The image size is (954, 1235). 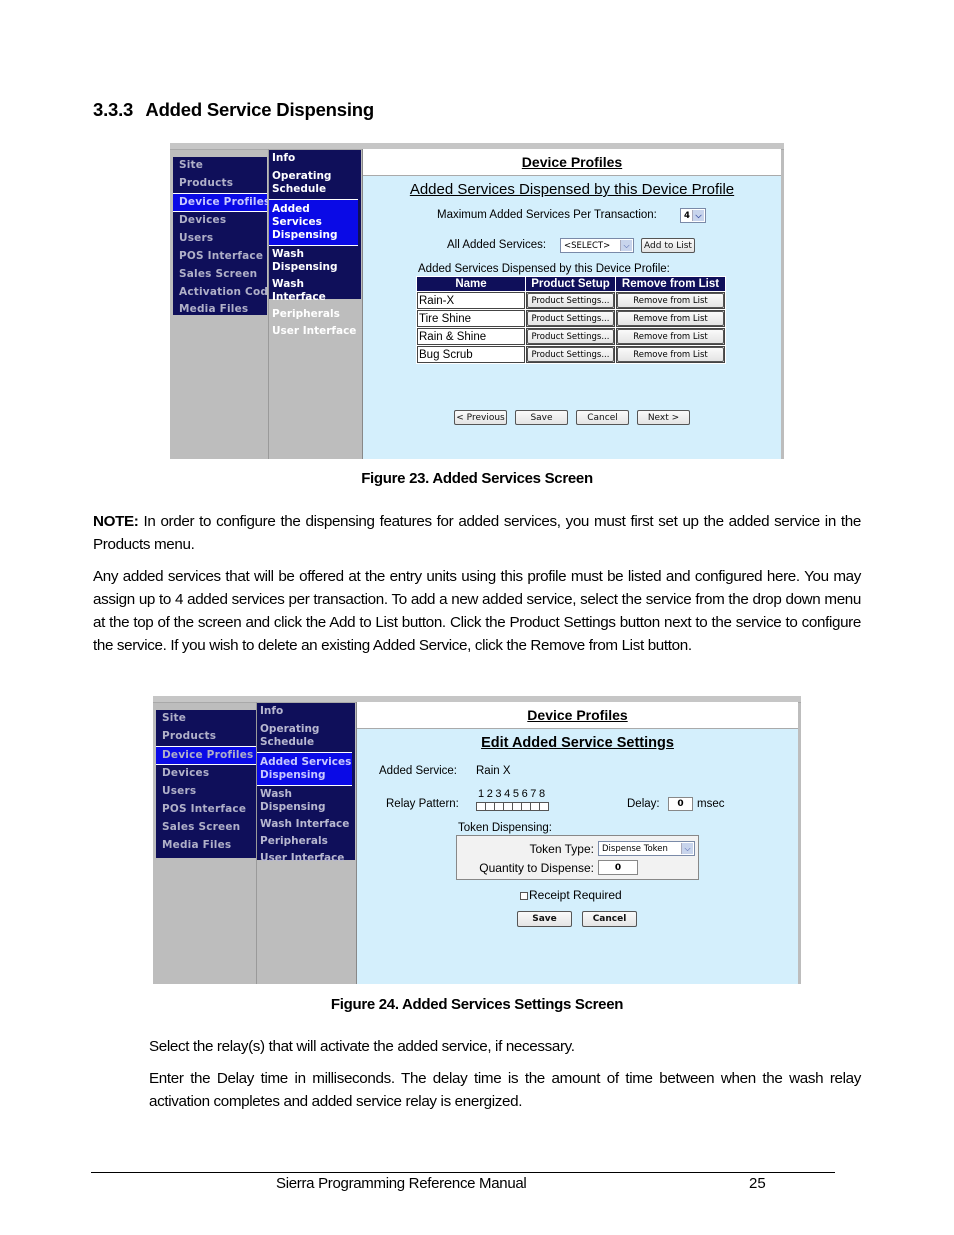 I want to click on service-name: Bug Scrub, so click(x=471, y=354).